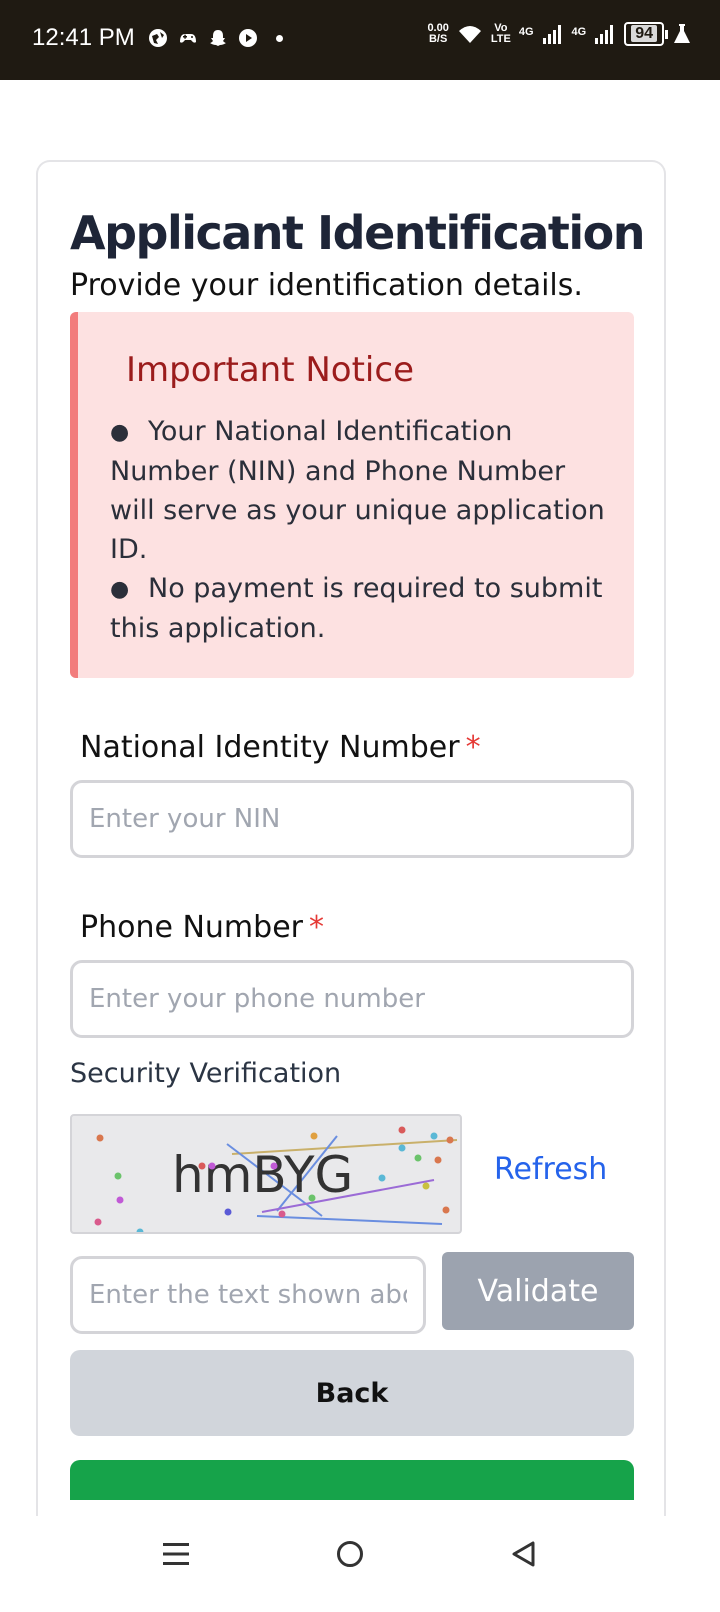 This screenshot has width=720, height=1612. I want to click on system-navigation-bar, so click(360, 1564).